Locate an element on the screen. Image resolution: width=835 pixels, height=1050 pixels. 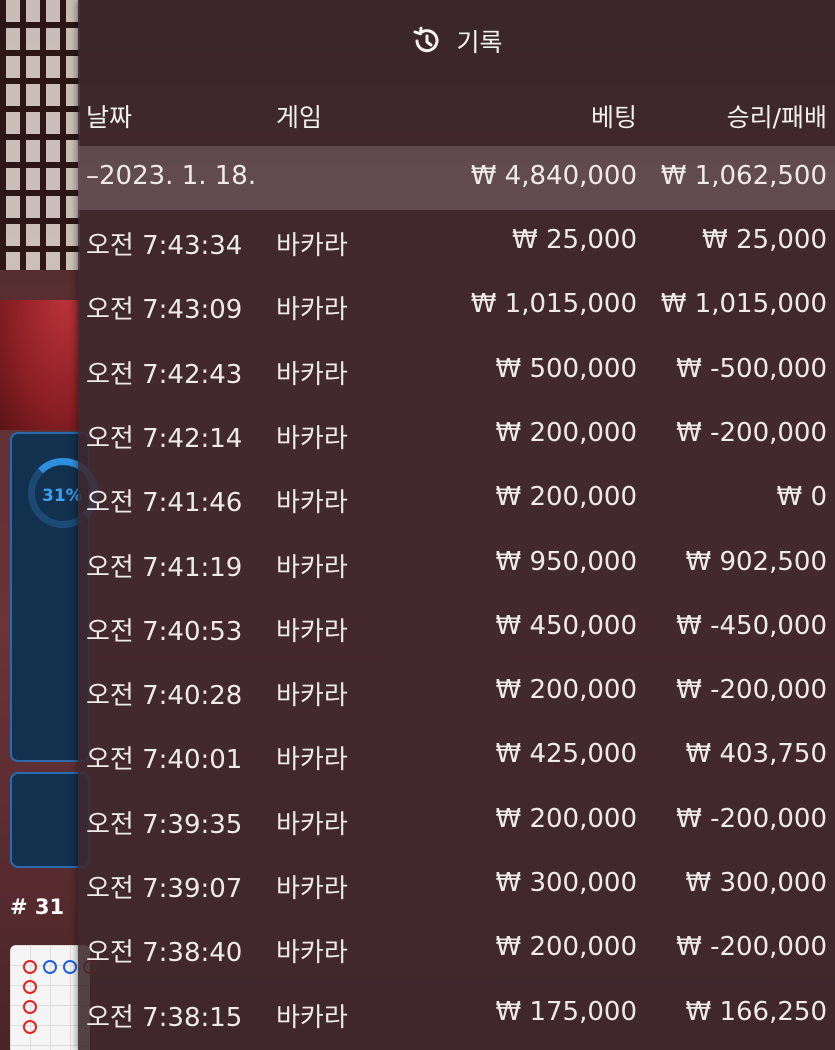
row-result: ₩ 0 is located at coordinates (801, 497).